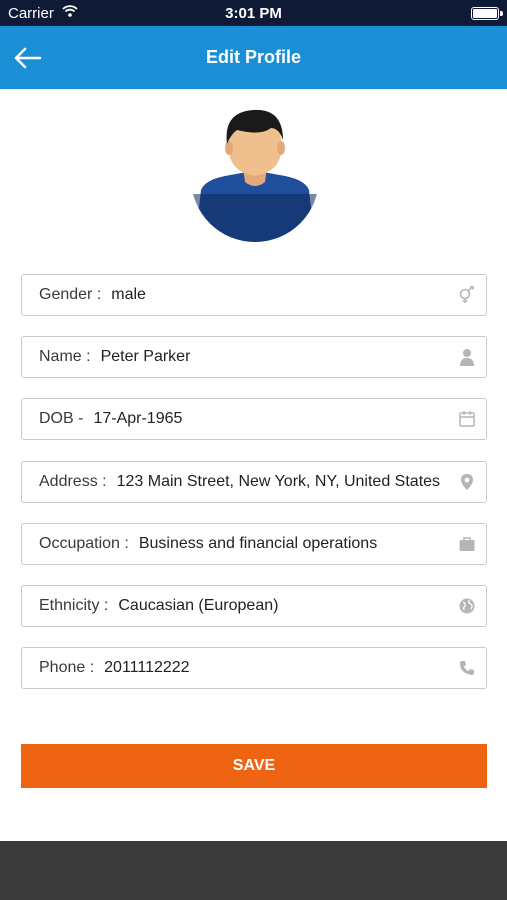 The height and width of the screenshot is (900, 507). What do you see at coordinates (145, 356) in the screenshot?
I see `name-value: Peter Parker` at bounding box center [145, 356].